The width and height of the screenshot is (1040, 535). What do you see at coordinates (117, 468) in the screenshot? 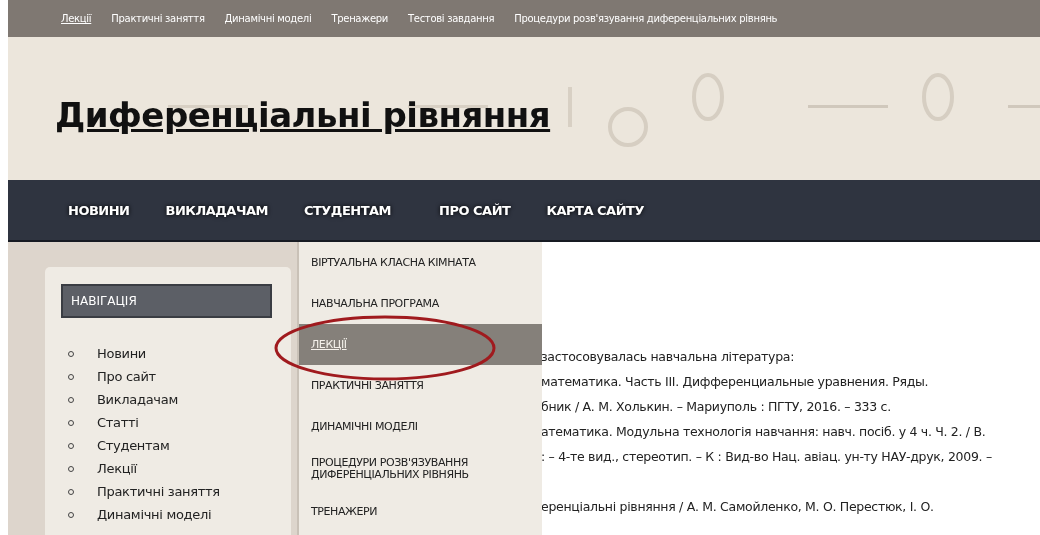
I see `sidebar-link: Лекції` at bounding box center [117, 468].